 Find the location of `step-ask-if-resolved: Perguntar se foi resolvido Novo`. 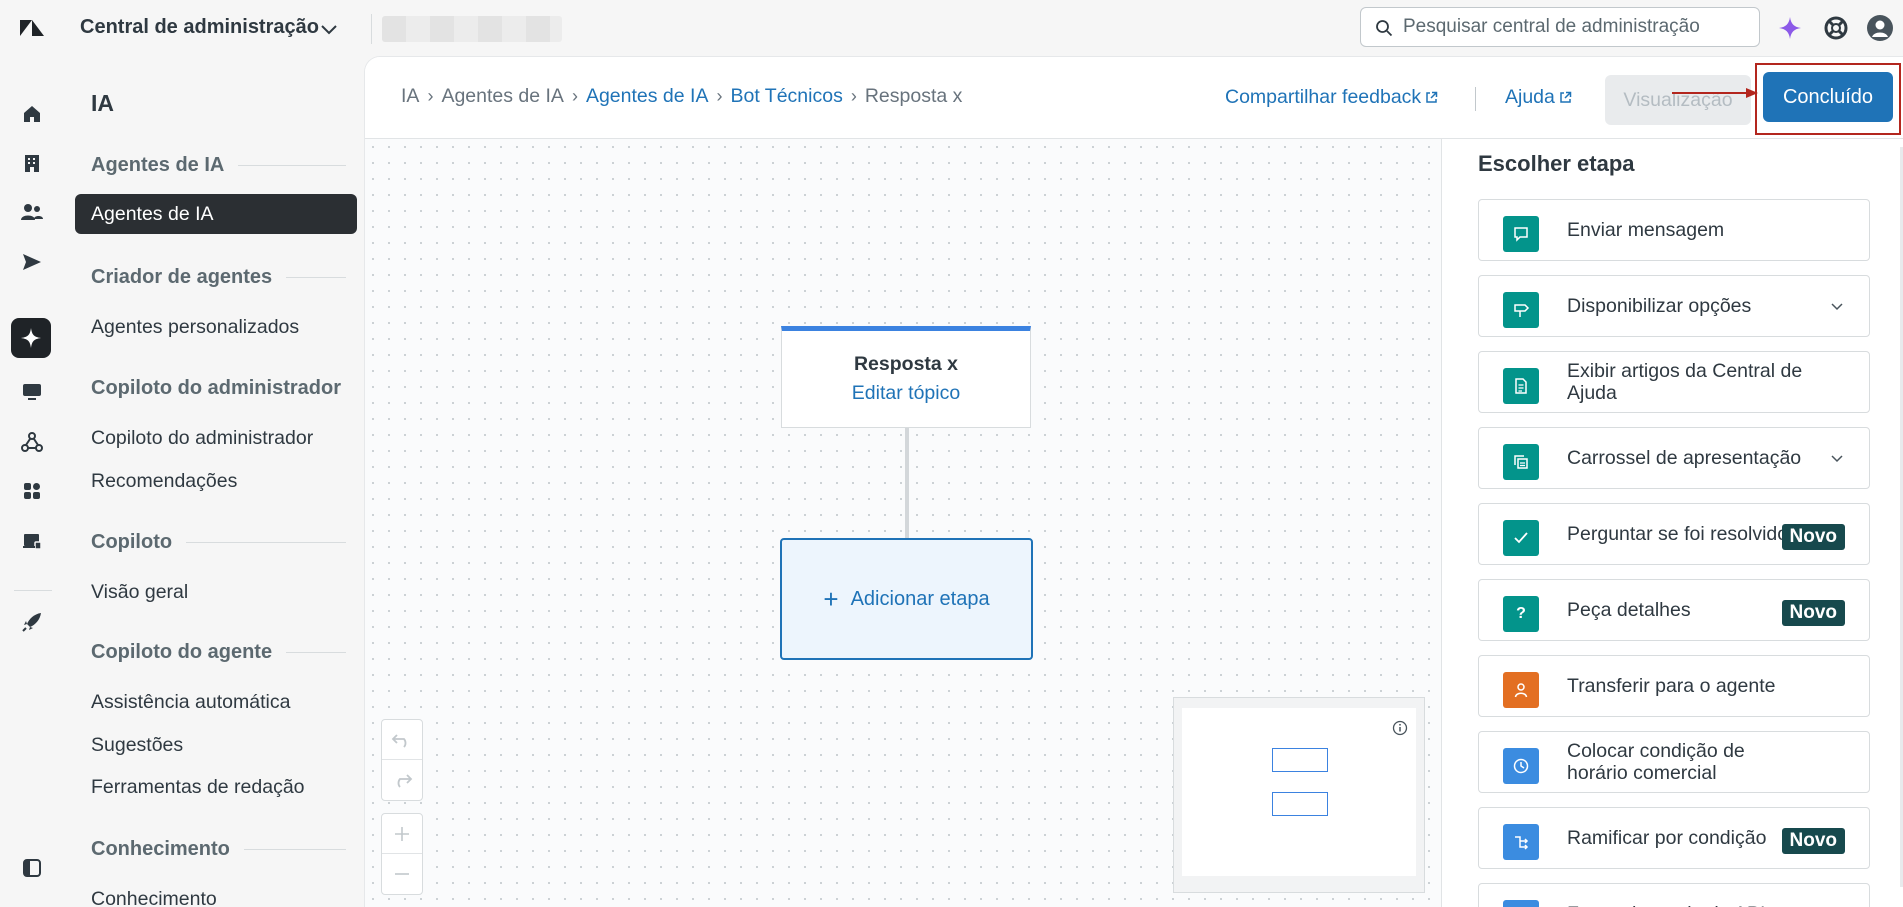

step-ask-if-resolved: Perguntar se foi resolvido Novo is located at coordinates (1674, 534).